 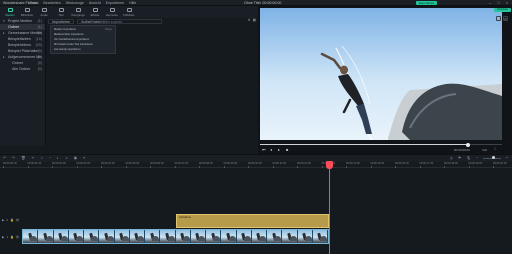 I want to click on menu-edit: Bearbeiten, so click(x=51, y=3).